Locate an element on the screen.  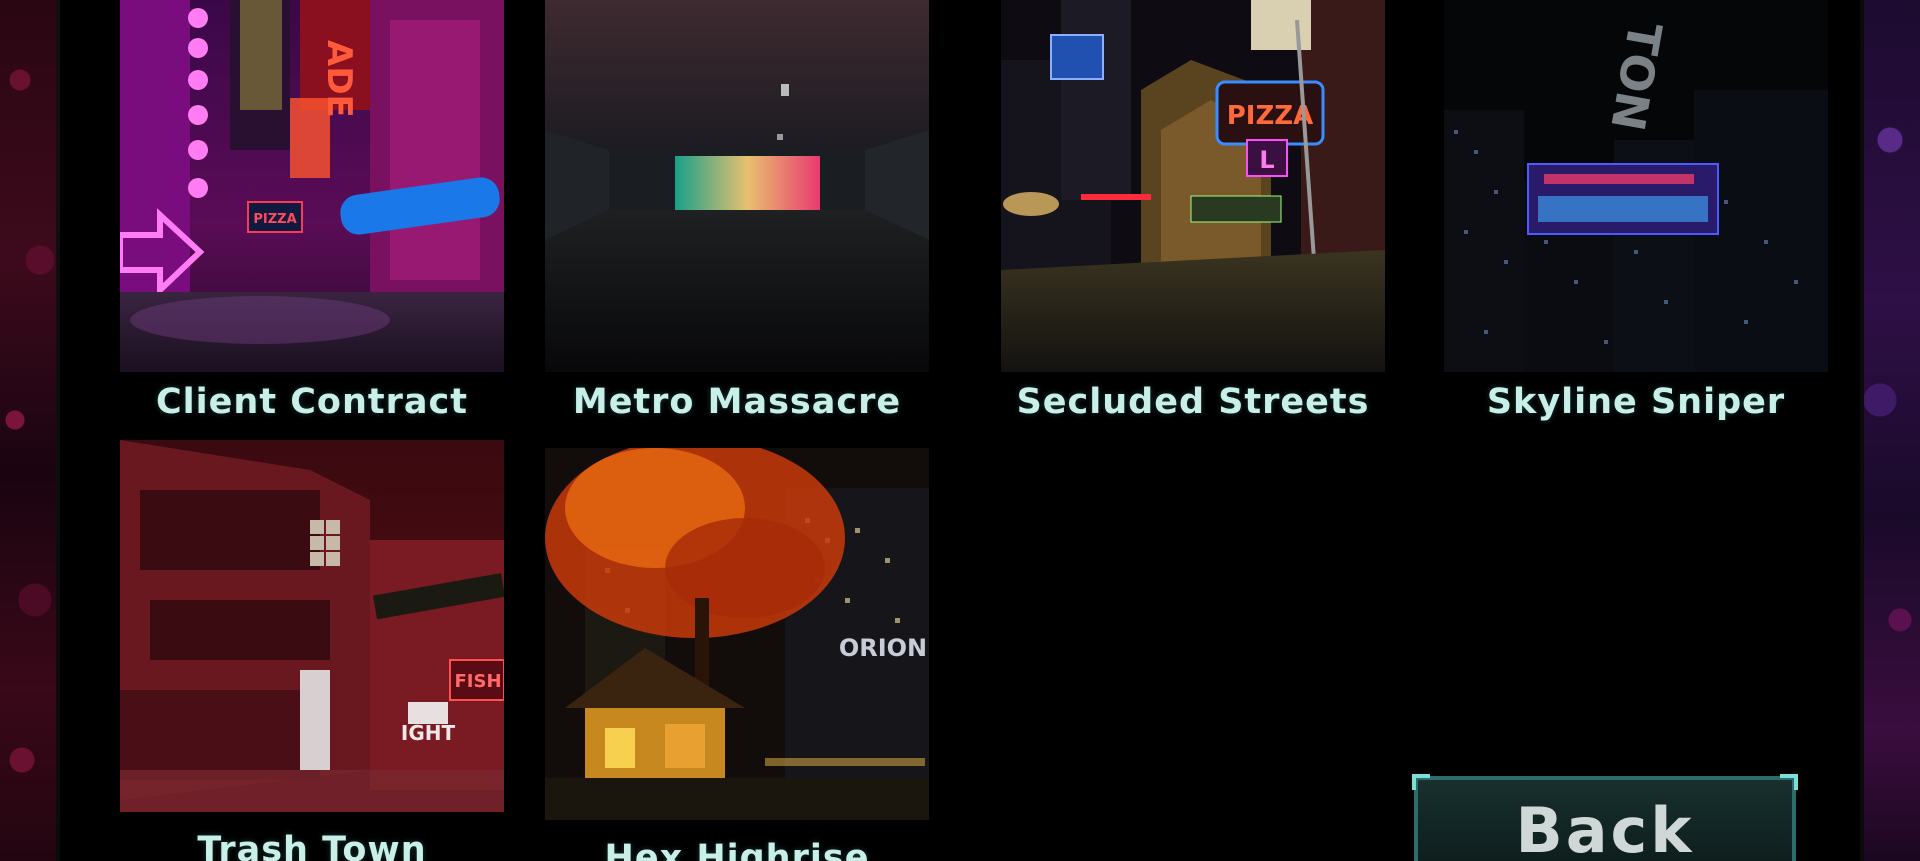
map-tile-metro-massacre: Metro Massacre is located at coordinates (737, 215).